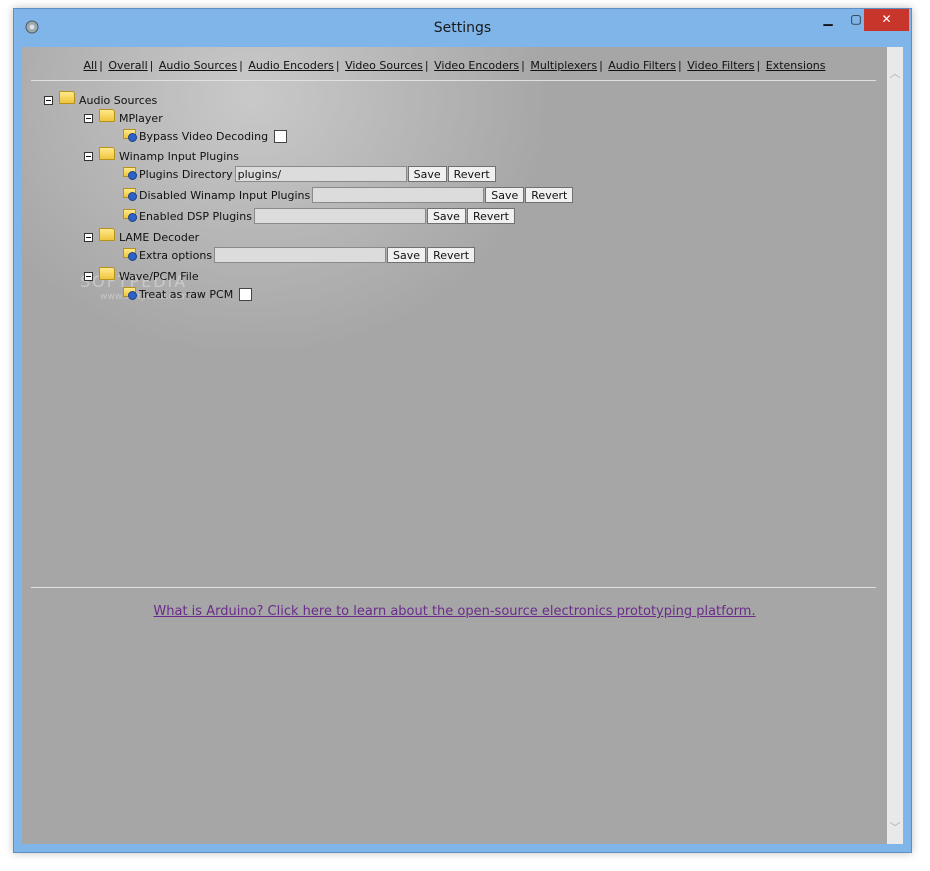  What do you see at coordinates (895, 827) in the screenshot?
I see `scroll-down-icon: ﹀` at bounding box center [895, 827].